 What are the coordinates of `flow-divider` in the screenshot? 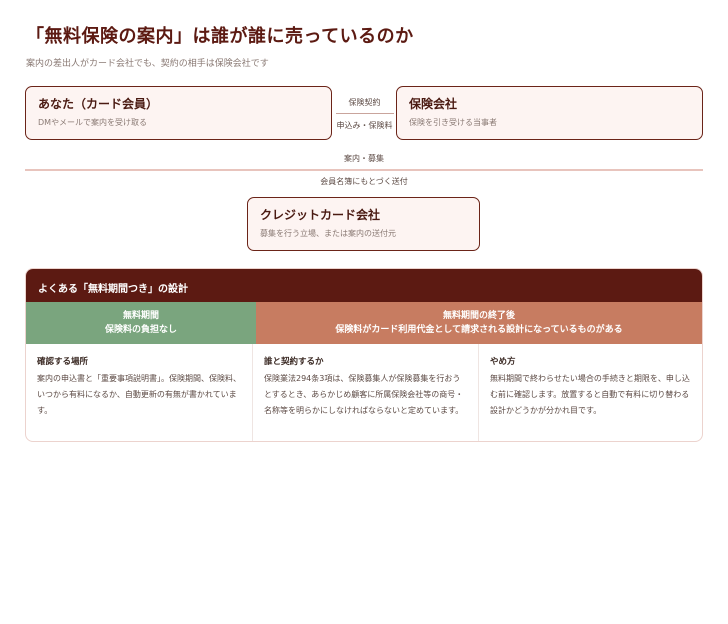 It's located at (364, 170).